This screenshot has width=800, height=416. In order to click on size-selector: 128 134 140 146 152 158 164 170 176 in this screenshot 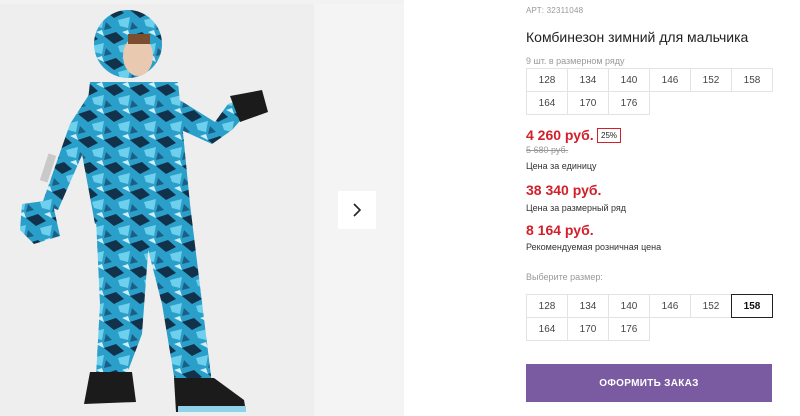, I will do `click(649, 317)`.